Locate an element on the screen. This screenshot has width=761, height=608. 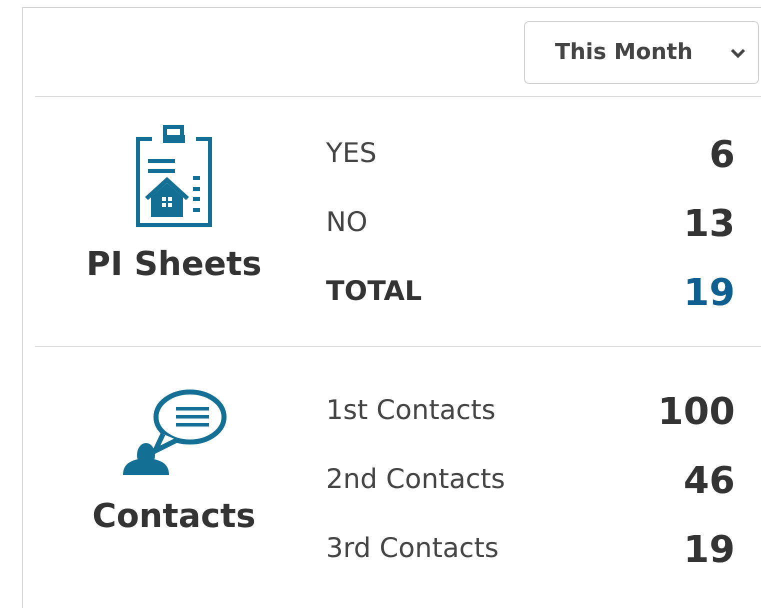
stat-label: 2nd Contacts is located at coordinates (416, 480).